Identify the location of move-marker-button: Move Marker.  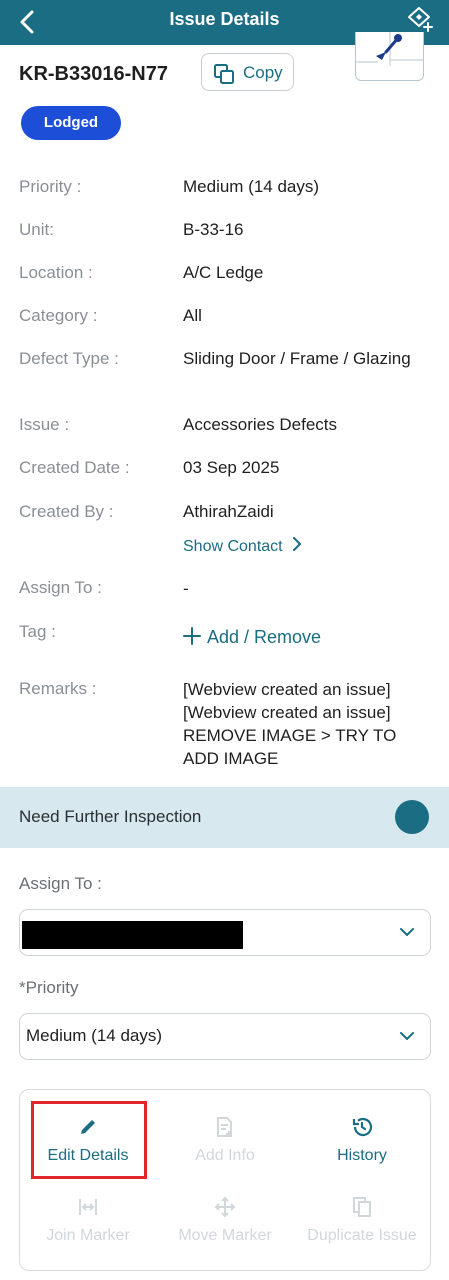
(225, 1221).